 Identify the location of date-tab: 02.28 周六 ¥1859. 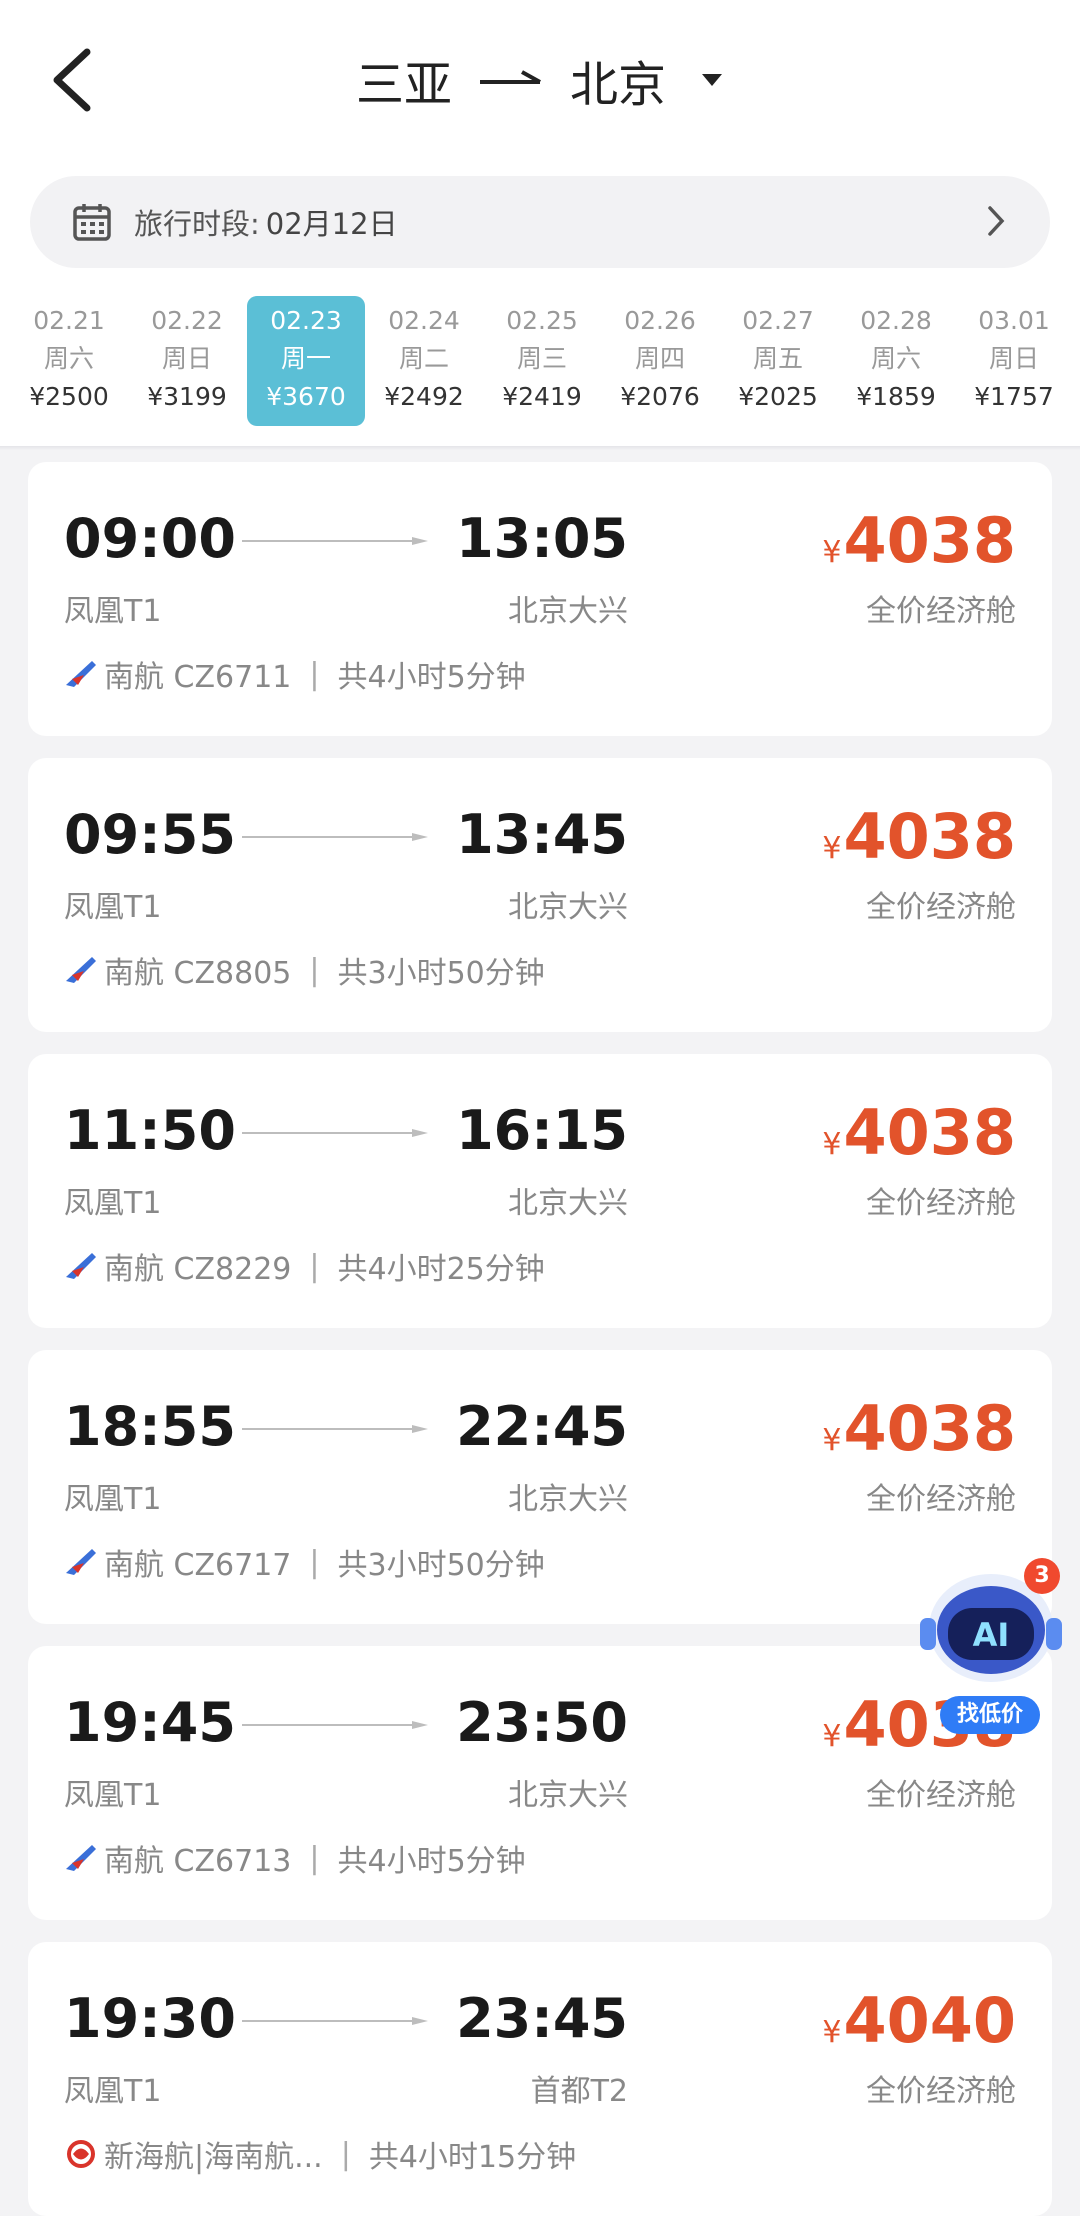
(896, 361).